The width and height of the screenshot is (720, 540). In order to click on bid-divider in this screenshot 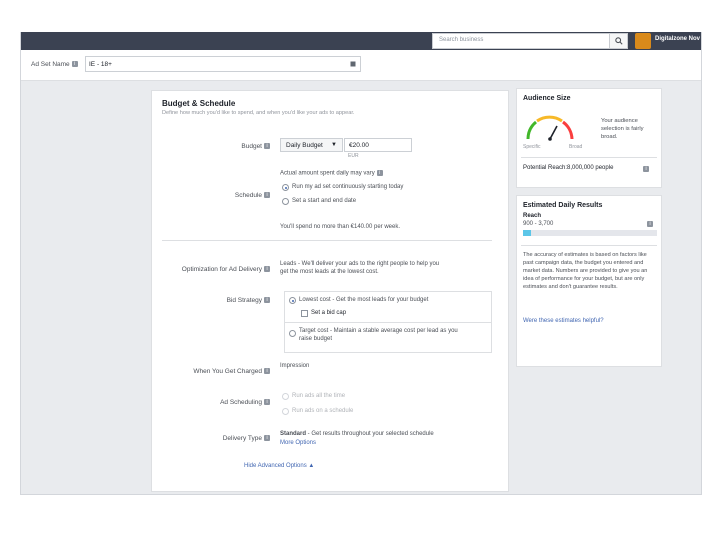, I will do `click(388, 322)`.